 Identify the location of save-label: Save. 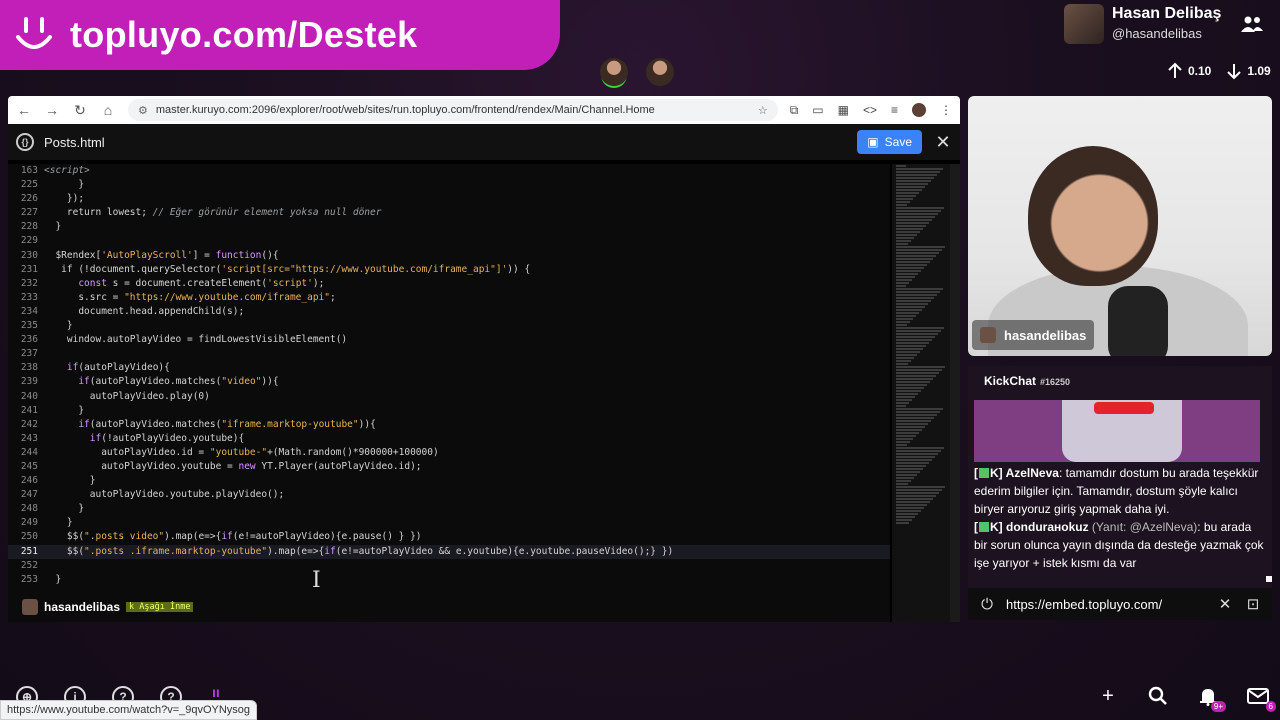
(898, 142).